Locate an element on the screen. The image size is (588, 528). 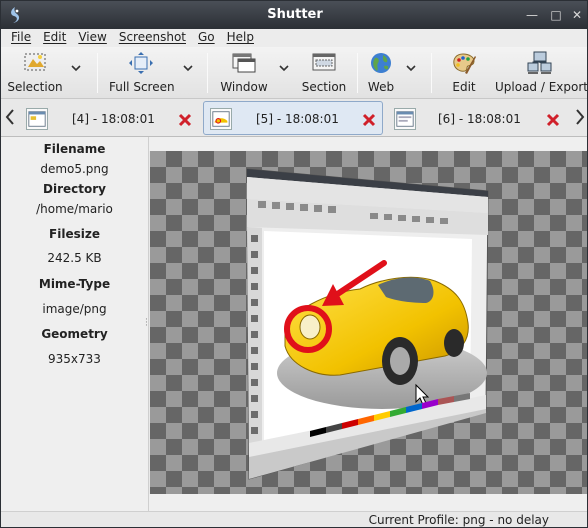
upload-export-button: Upload / Export is located at coordinates (541, 73).